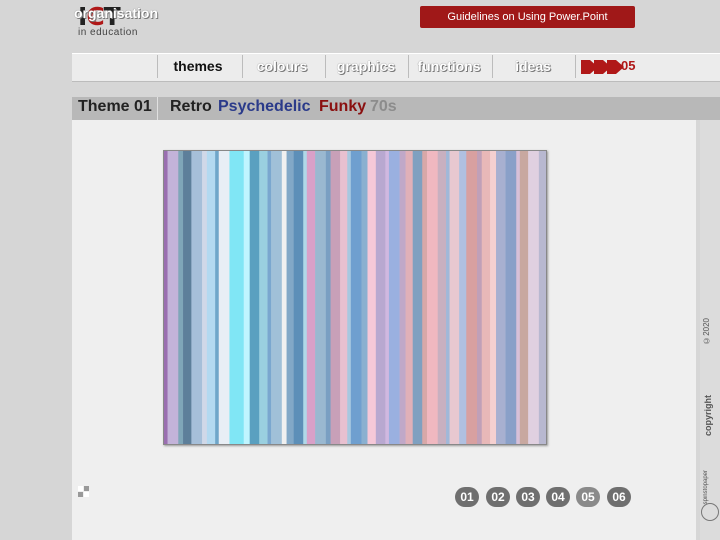 The height and width of the screenshot is (540, 720). Describe the element at coordinates (498, 497) in the screenshot. I see `page-button-02: 02` at that location.